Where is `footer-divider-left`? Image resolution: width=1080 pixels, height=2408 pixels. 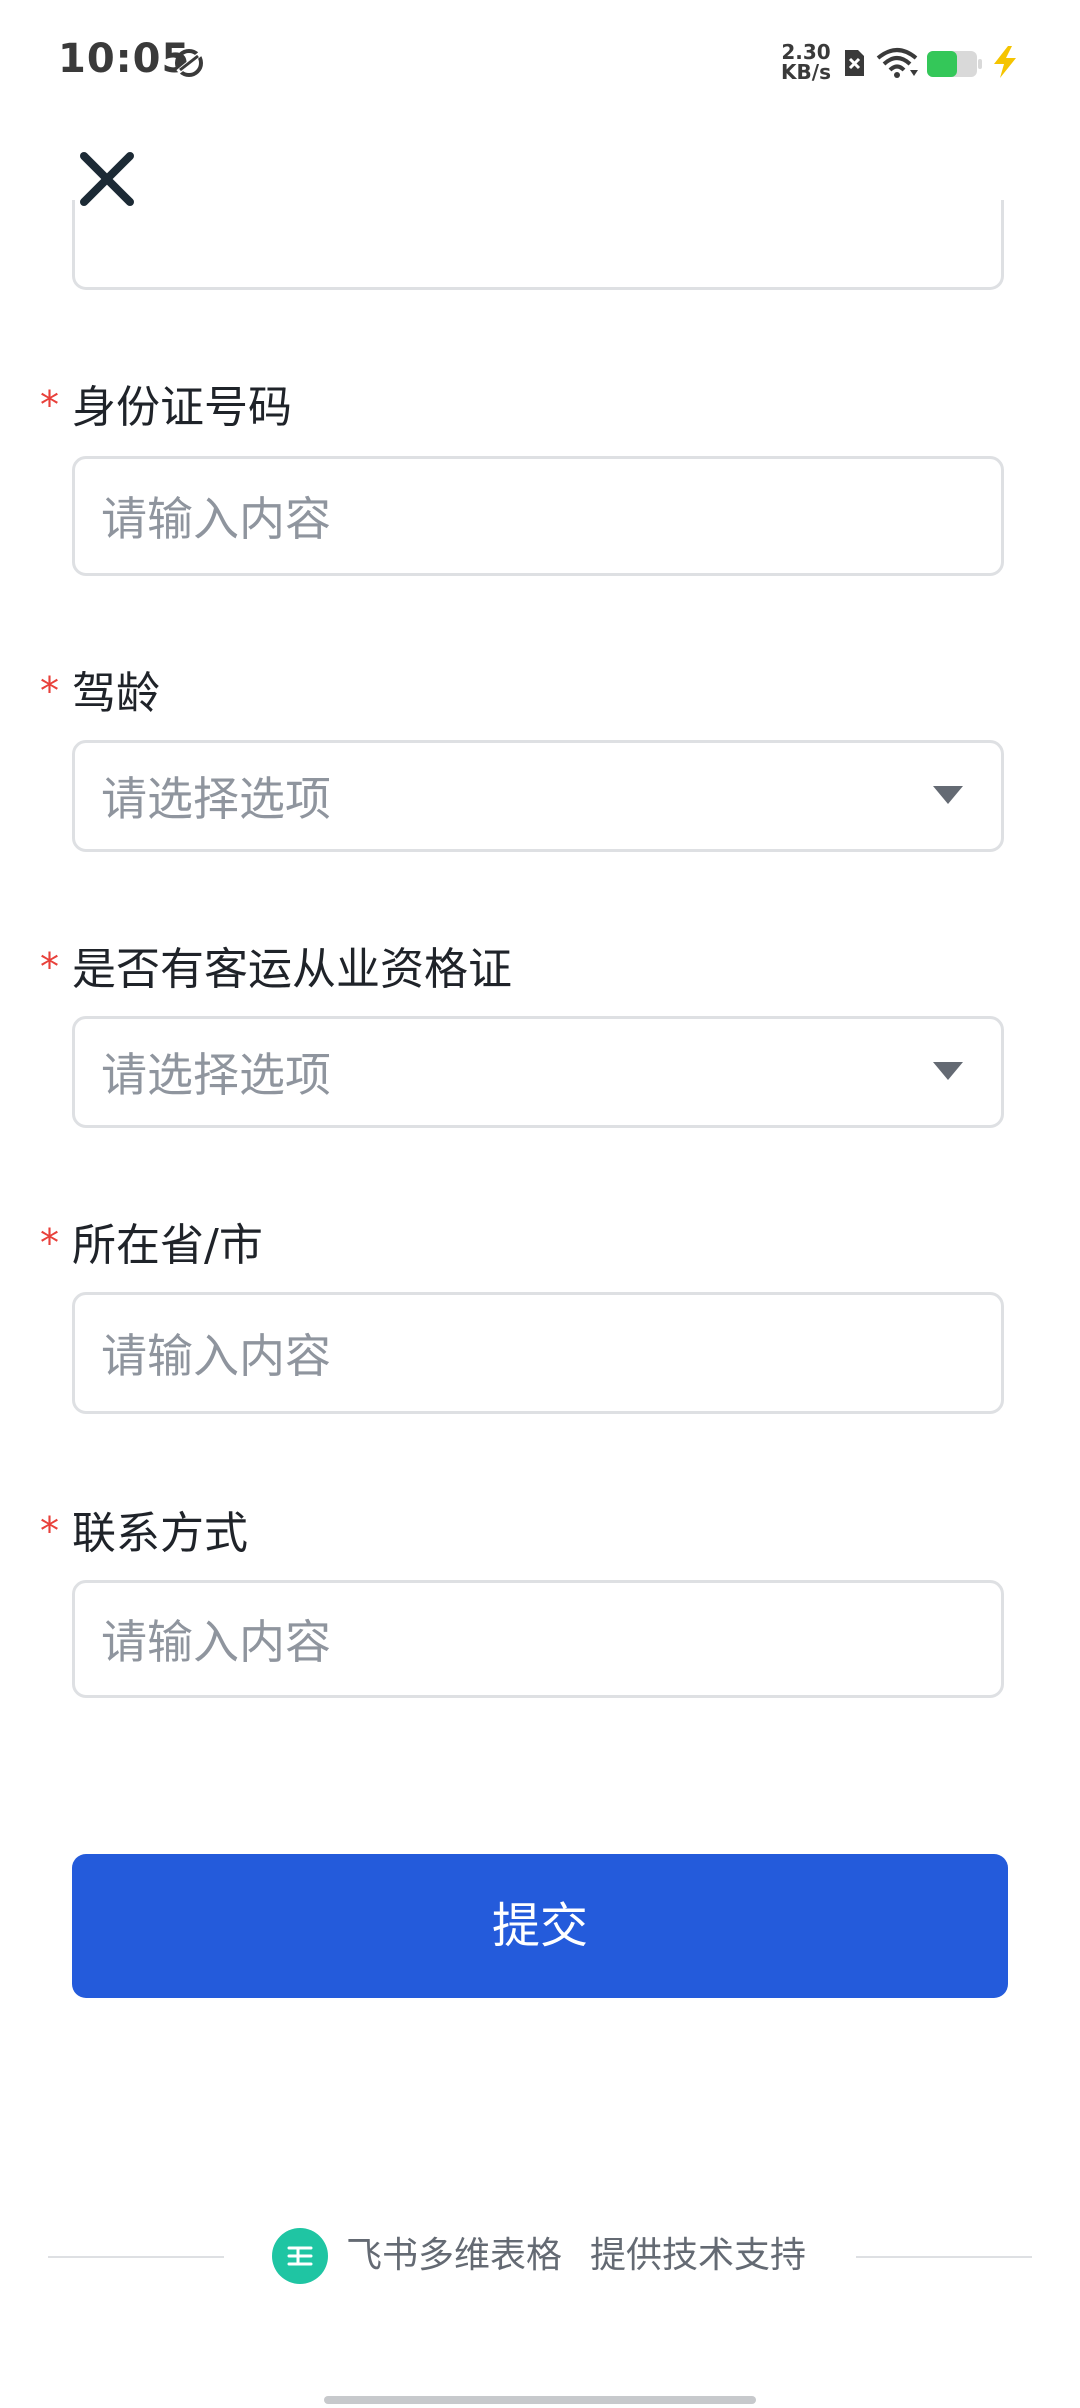
footer-divider-left is located at coordinates (136, 2257).